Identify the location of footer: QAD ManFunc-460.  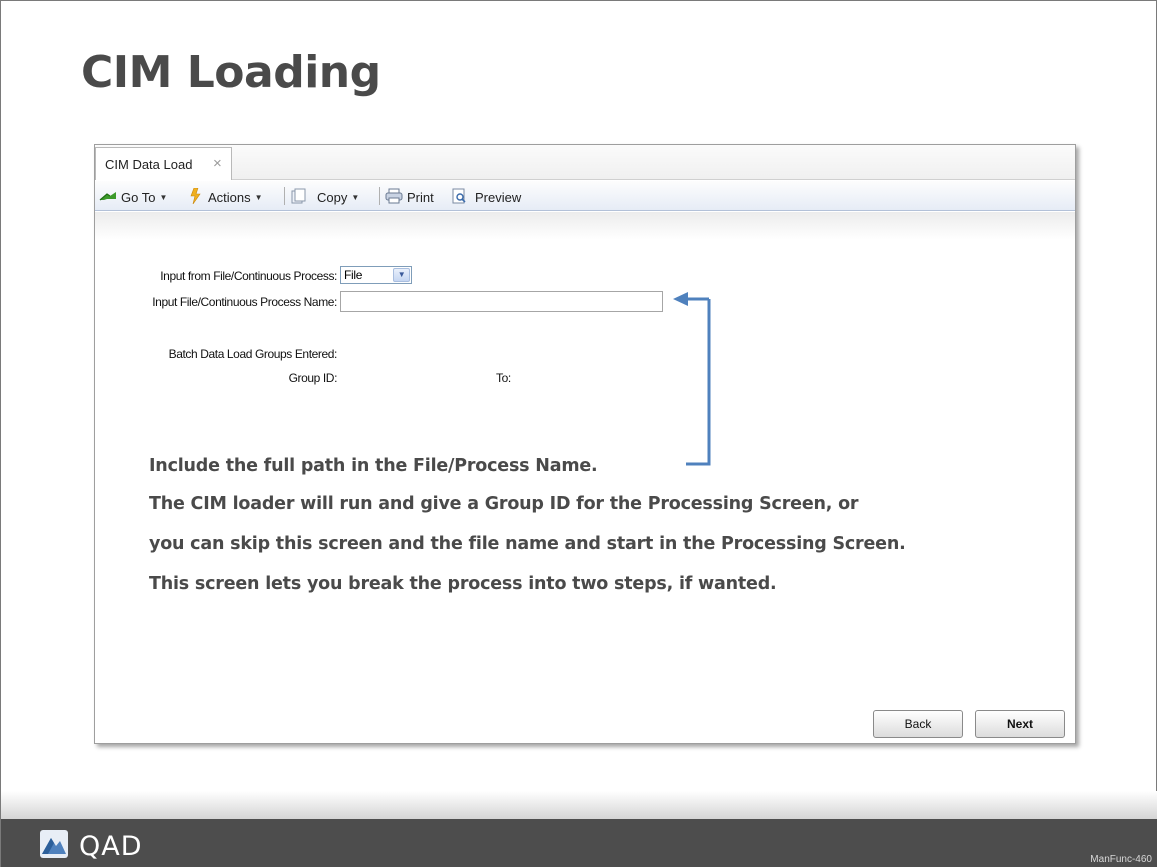
(579, 843).